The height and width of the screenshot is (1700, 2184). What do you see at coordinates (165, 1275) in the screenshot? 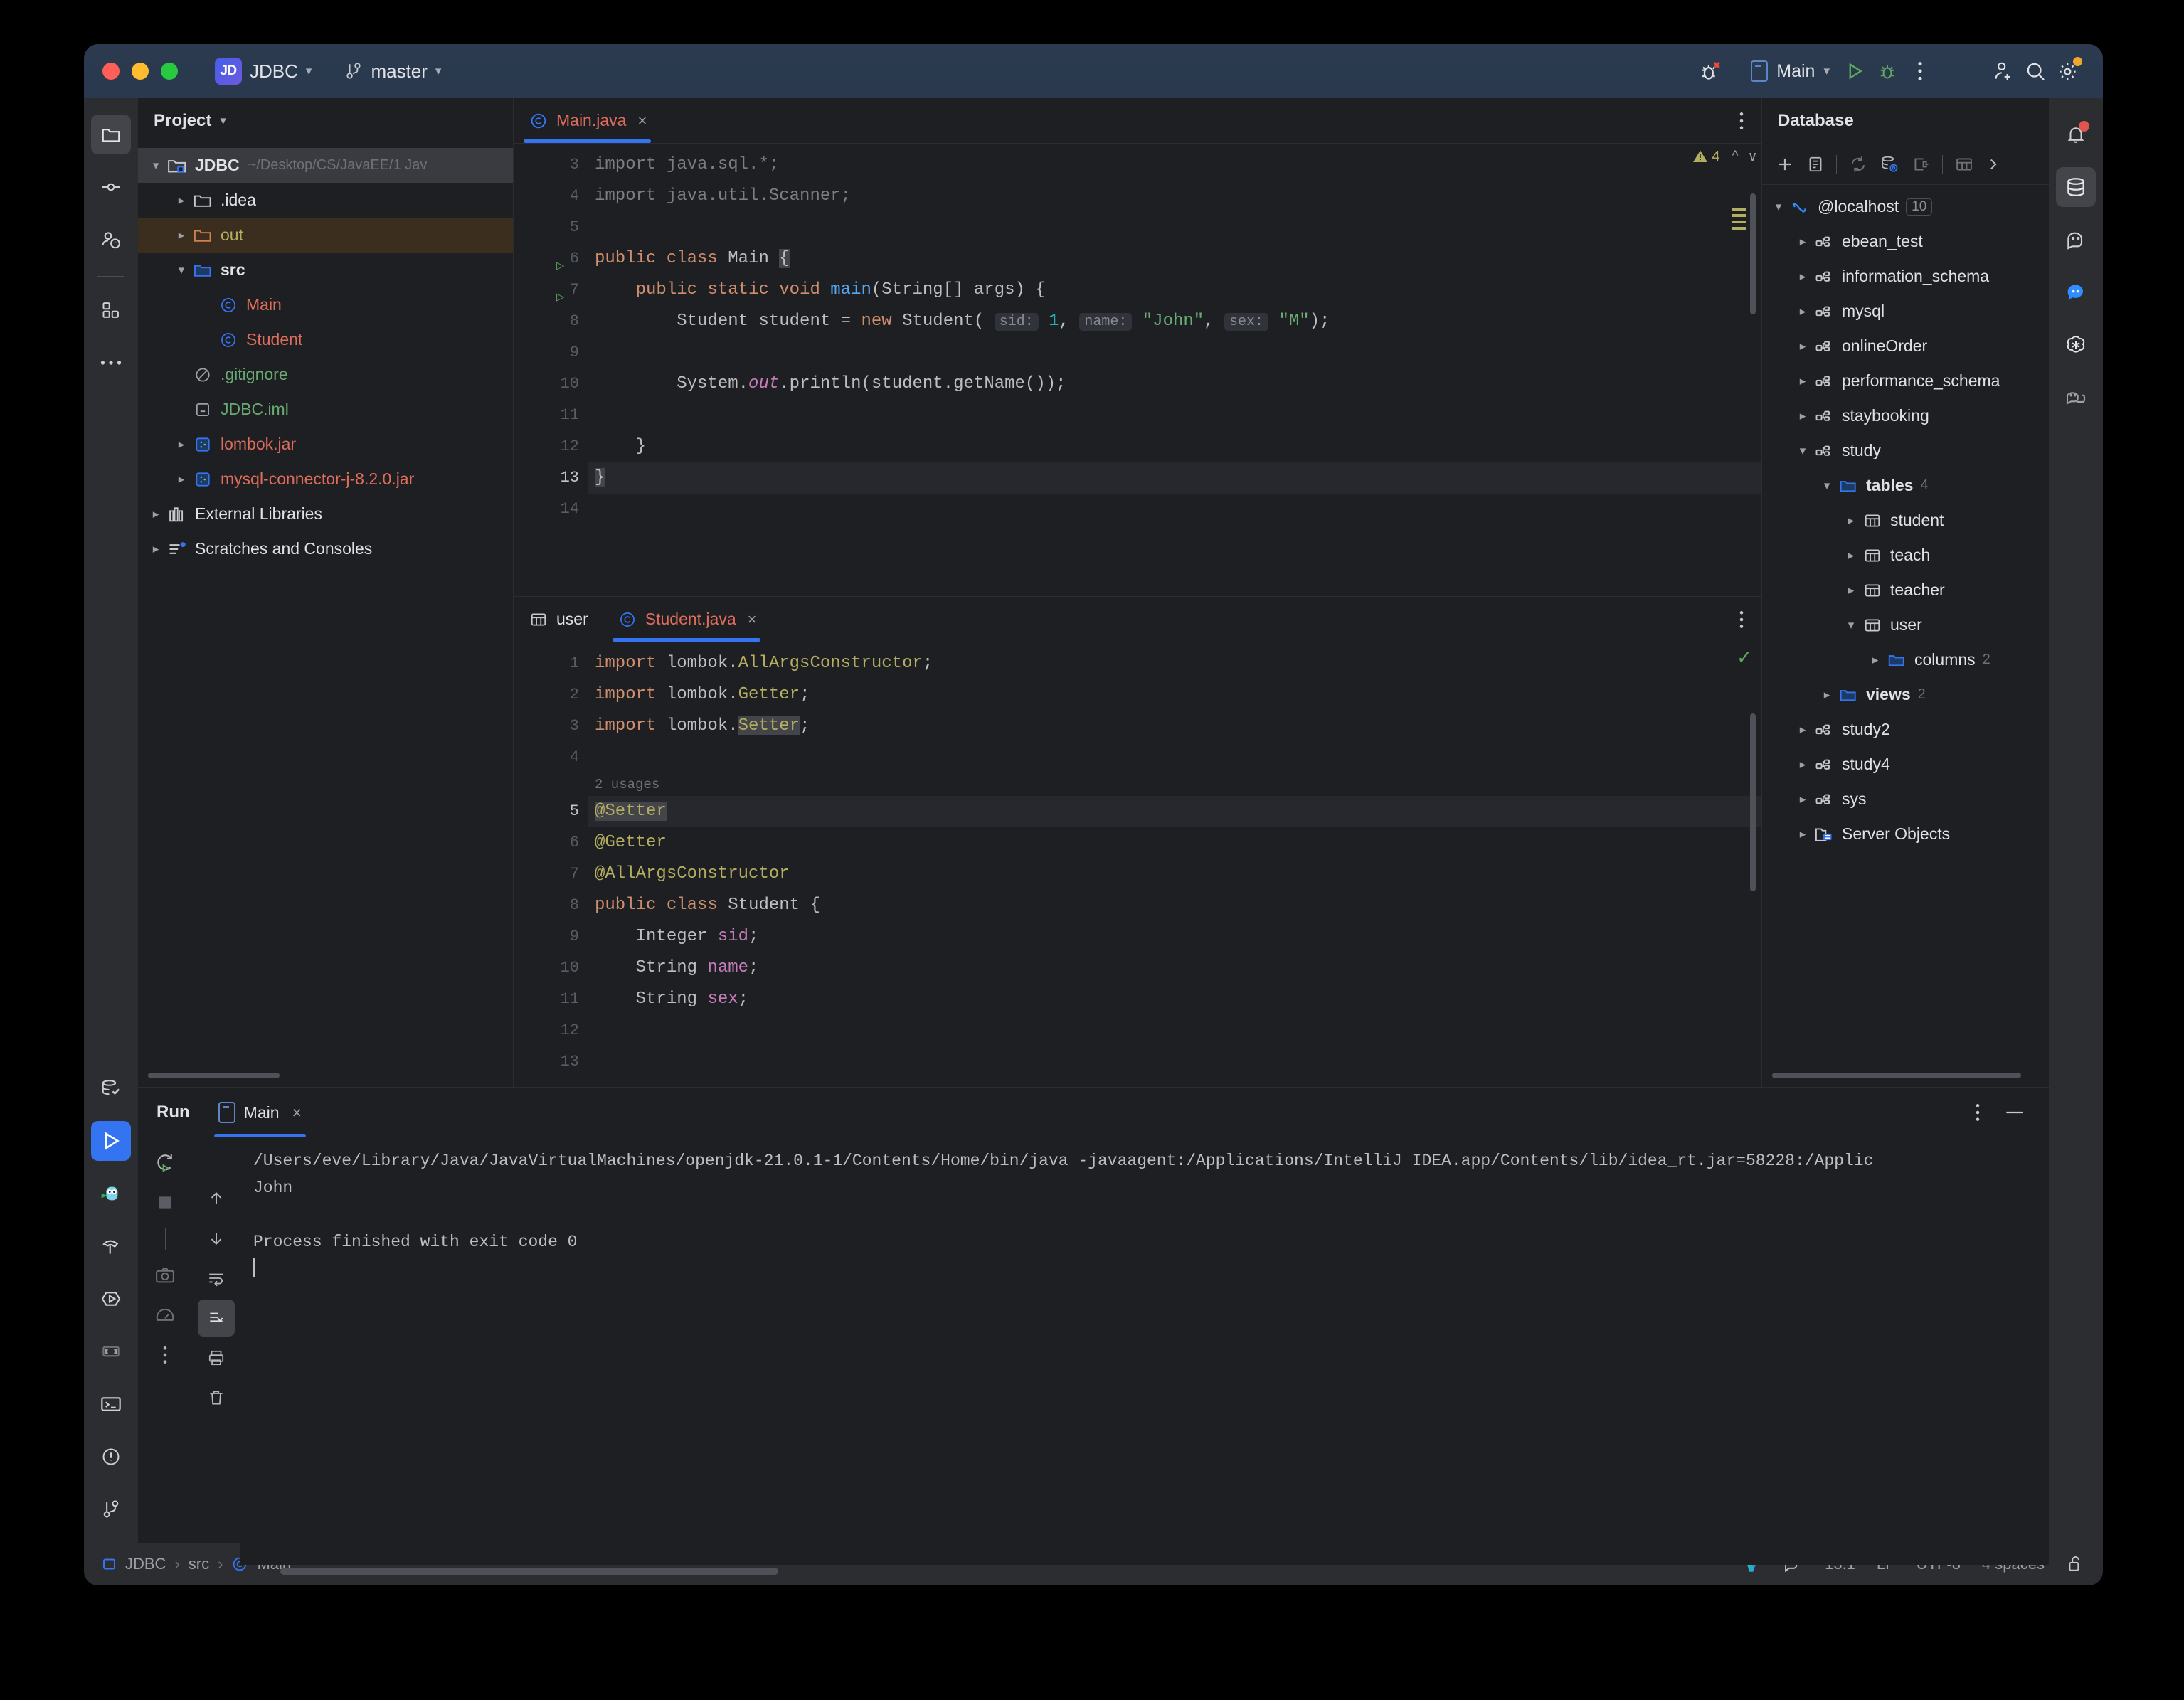
I see `screenshot-button` at bounding box center [165, 1275].